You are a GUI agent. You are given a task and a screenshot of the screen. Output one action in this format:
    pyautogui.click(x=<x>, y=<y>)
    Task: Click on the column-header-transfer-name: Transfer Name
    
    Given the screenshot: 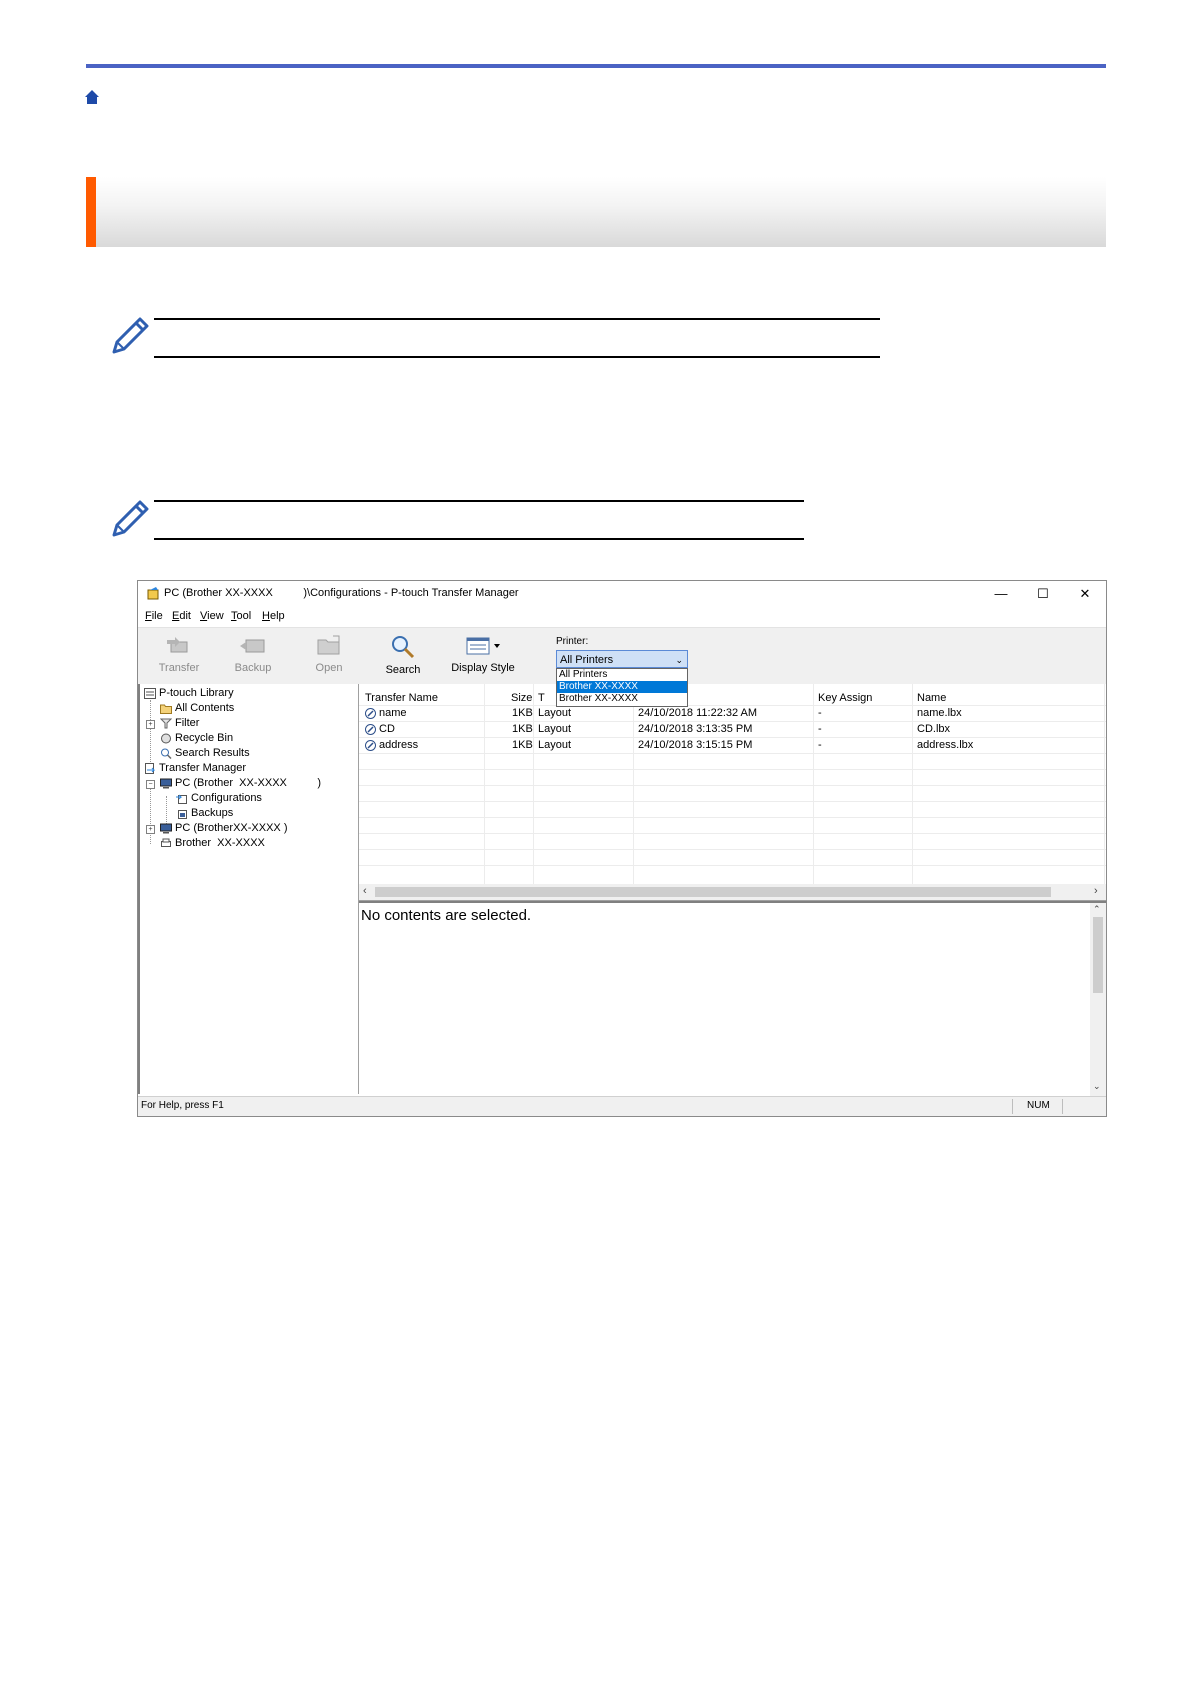 What is the action you would take?
    pyautogui.click(x=401, y=698)
    